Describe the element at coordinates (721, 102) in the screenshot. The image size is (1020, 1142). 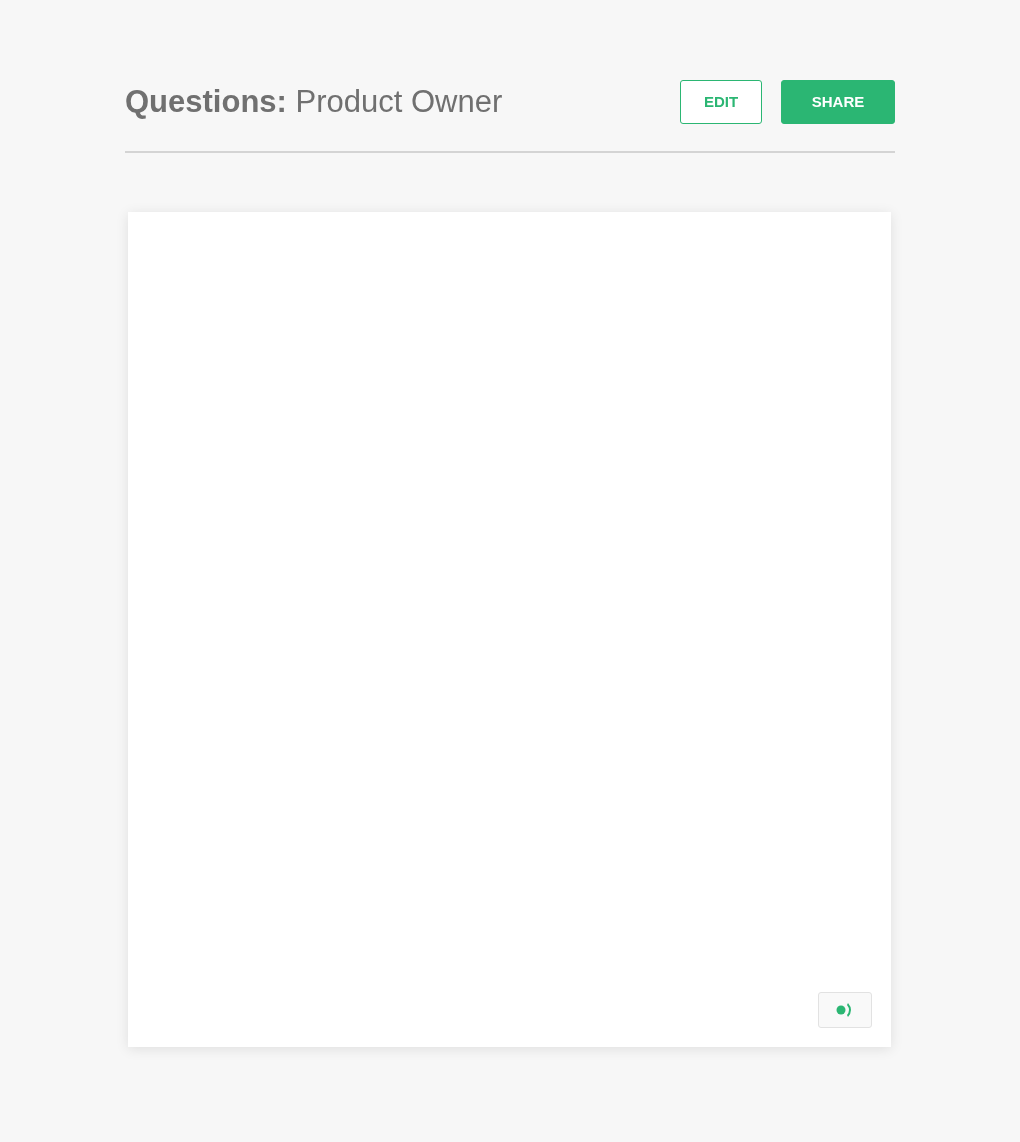
I see `edit-button: EDIT` at that location.